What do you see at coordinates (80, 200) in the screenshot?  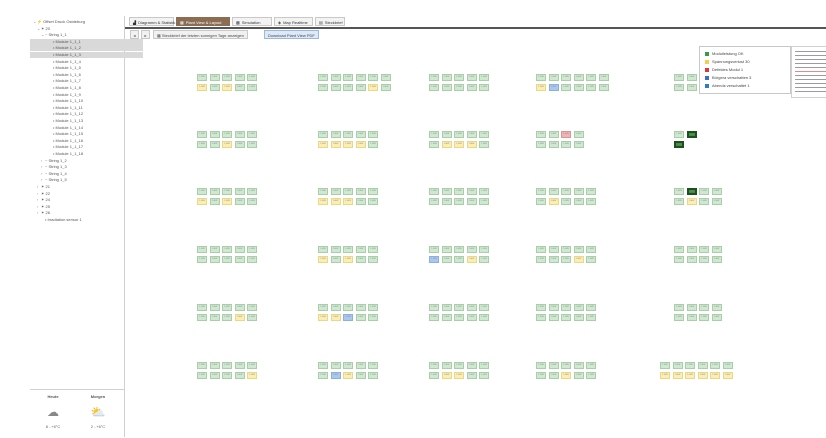 I see `tree-item: › ✶ 24` at bounding box center [80, 200].